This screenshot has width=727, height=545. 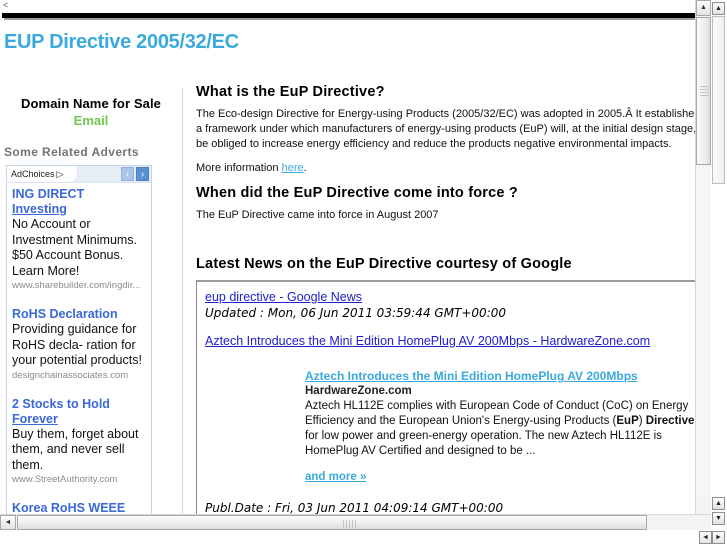 What do you see at coordinates (61, 403) in the screenshot?
I see `ad-title-line1: 2 Stocks to Hold` at bounding box center [61, 403].